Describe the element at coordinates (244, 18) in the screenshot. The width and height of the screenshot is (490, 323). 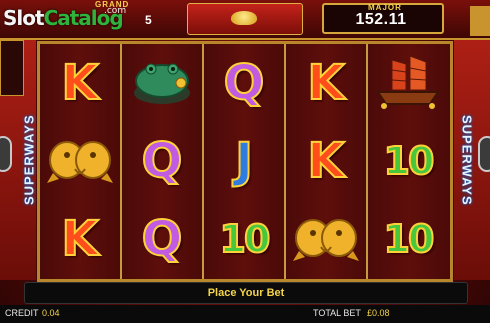
I see `gold-ingot-icon` at that location.